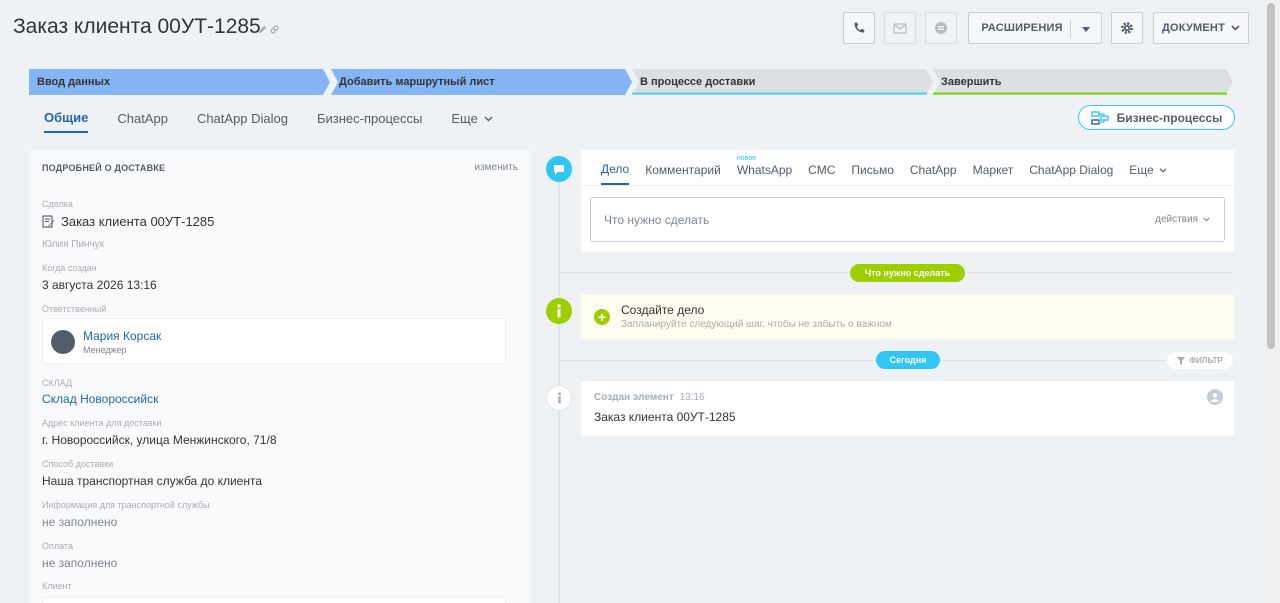  I want to click on business-processes-label: Бизнес-процессы, so click(1169, 117).